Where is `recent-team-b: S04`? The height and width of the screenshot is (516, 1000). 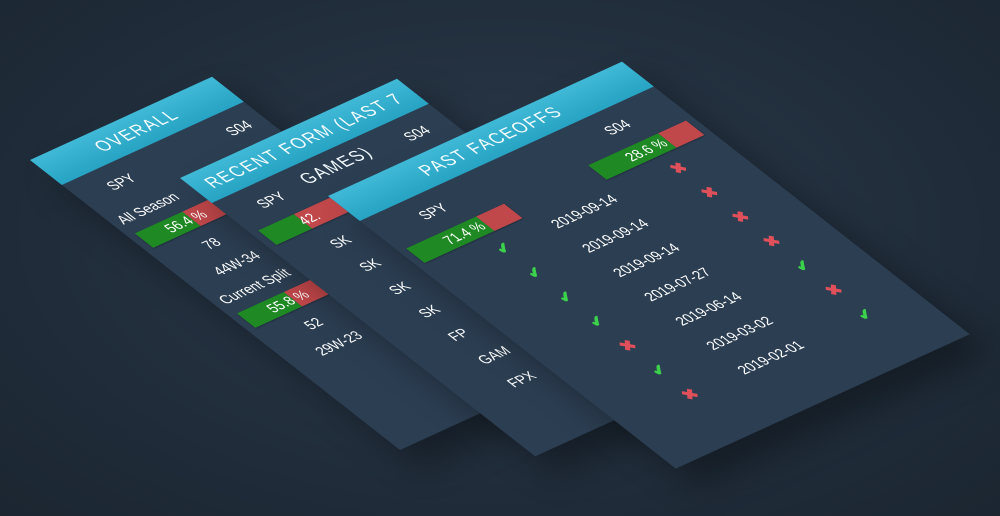
recent-team-b: S04 is located at coordinates (417, 133).